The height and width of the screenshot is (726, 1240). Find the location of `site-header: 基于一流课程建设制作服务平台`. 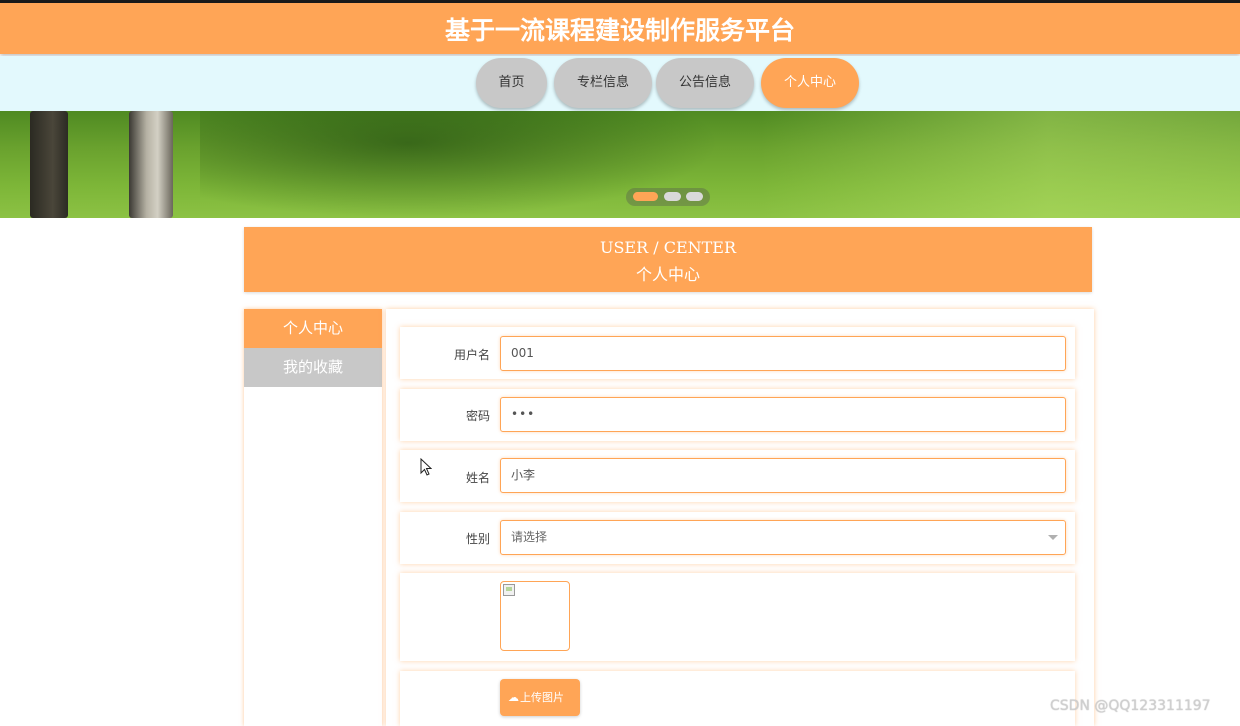

site-header: 基于一流课程建设制作服务平台 is located at coordinates (620, 28).